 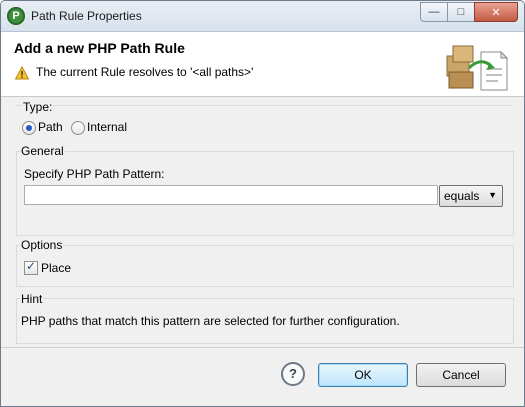 What do you see at coordinates (42, 151) in the screenshot?
I see `general-group-label: General` at bounding box center [42, 151].